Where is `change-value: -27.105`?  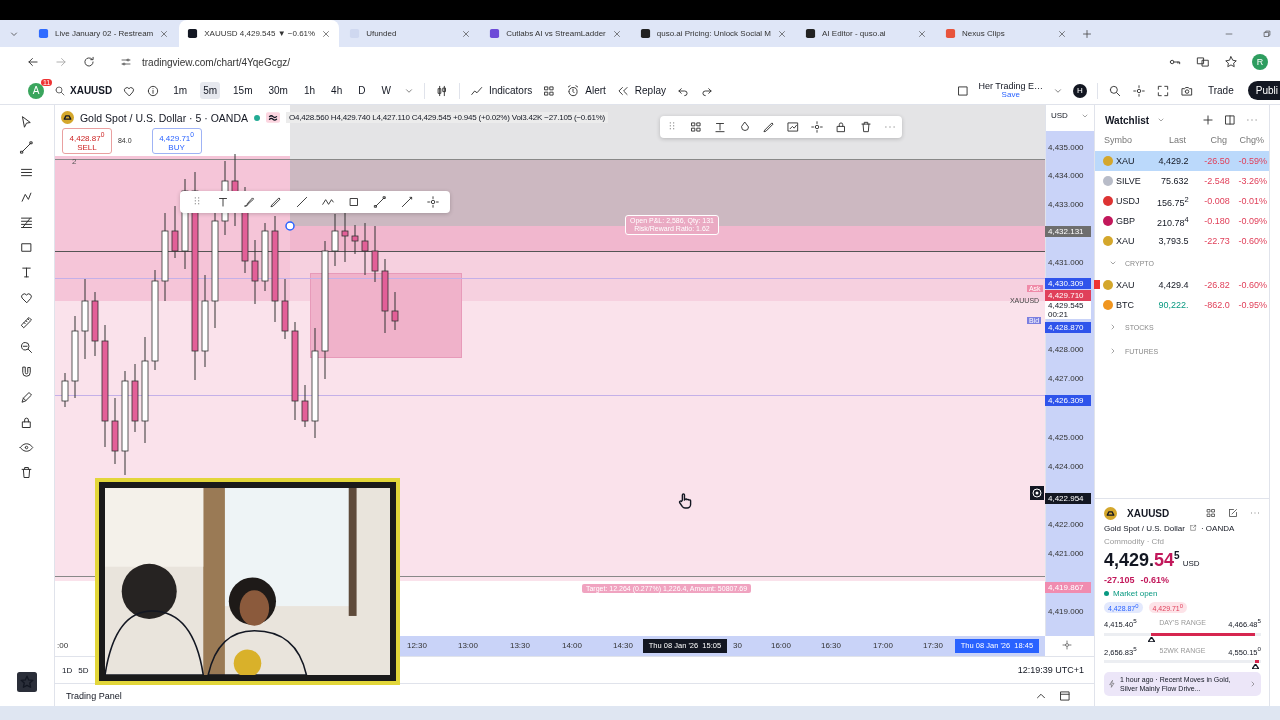
change-value: -27.105 is located at coordinates (1119, 579).